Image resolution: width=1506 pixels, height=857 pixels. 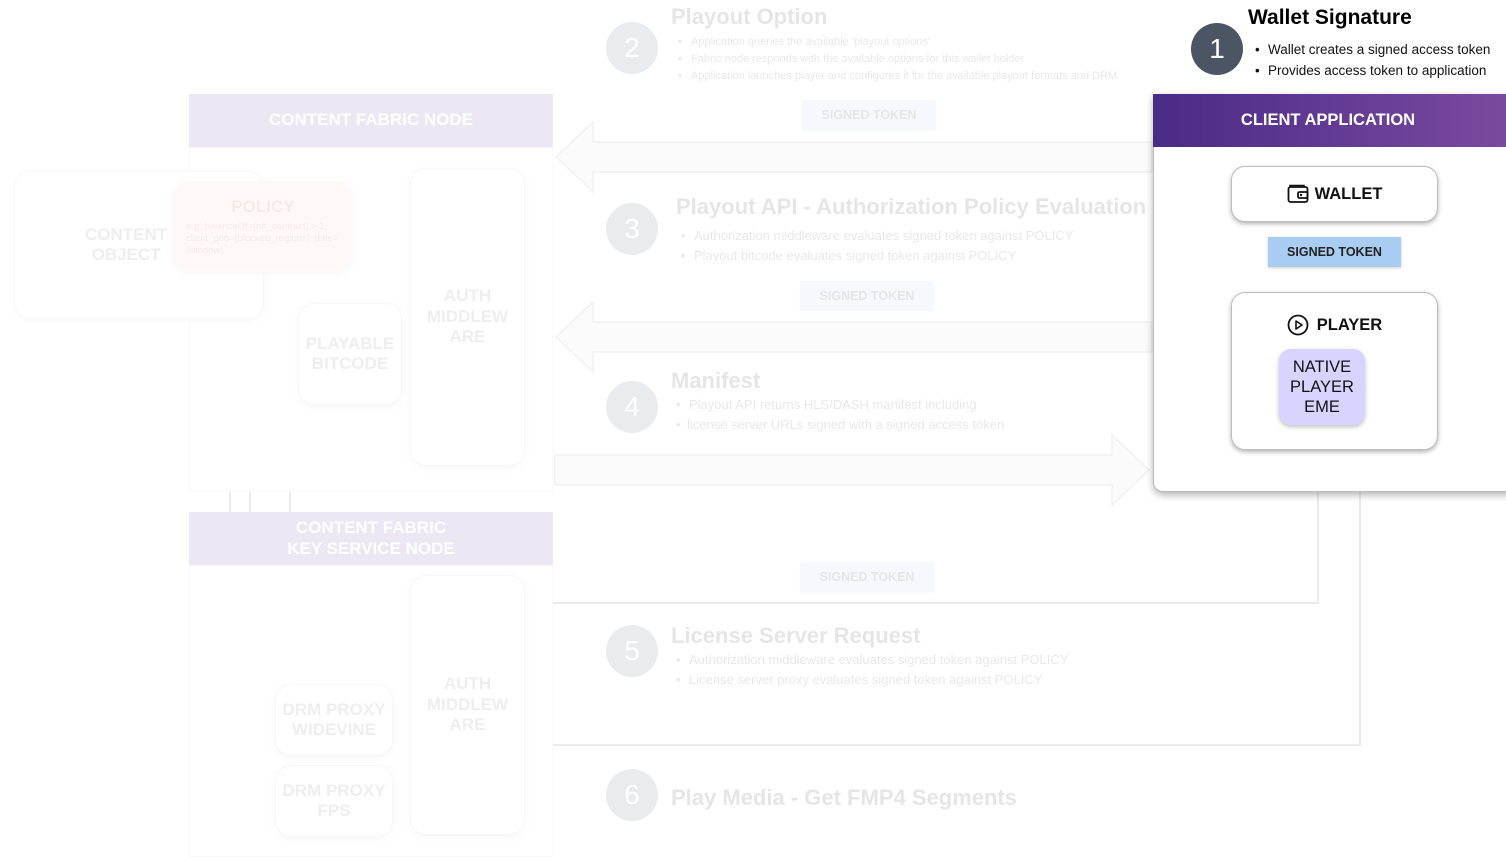 I want to click on drm-widevine-label: DRM PROXY WIDEVINE, so click(x=334, y=719).